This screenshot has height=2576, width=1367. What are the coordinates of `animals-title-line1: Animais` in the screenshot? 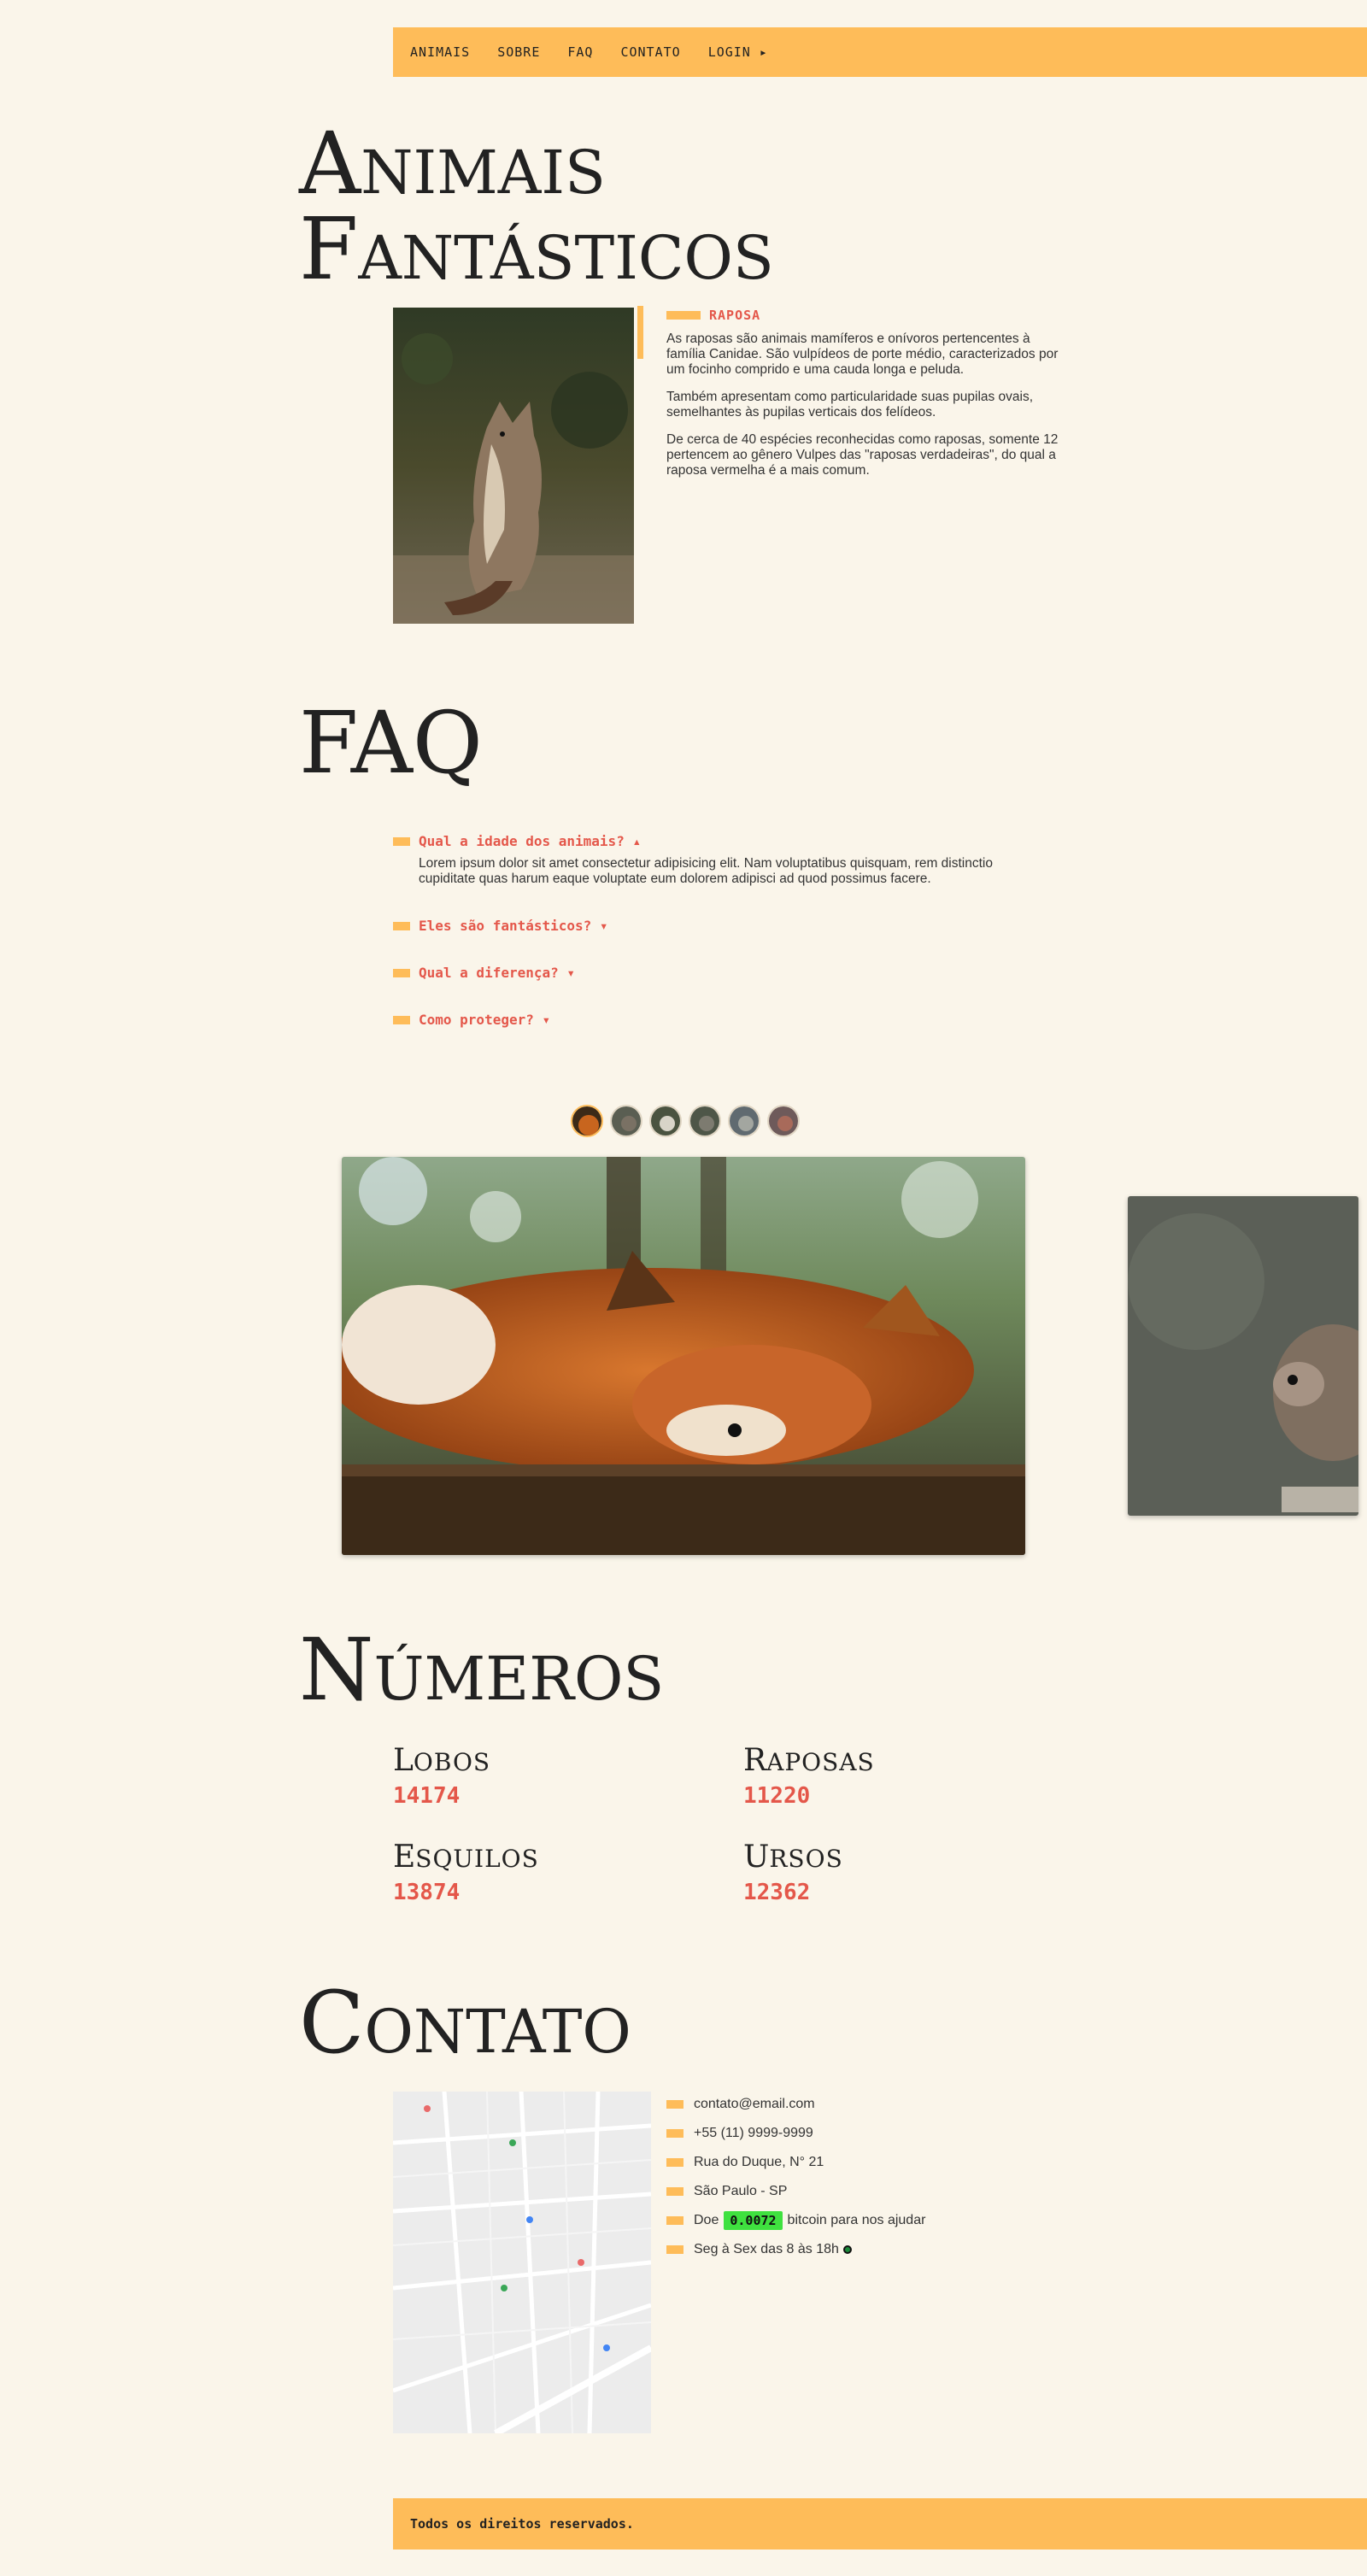 It's located at (452, 164).